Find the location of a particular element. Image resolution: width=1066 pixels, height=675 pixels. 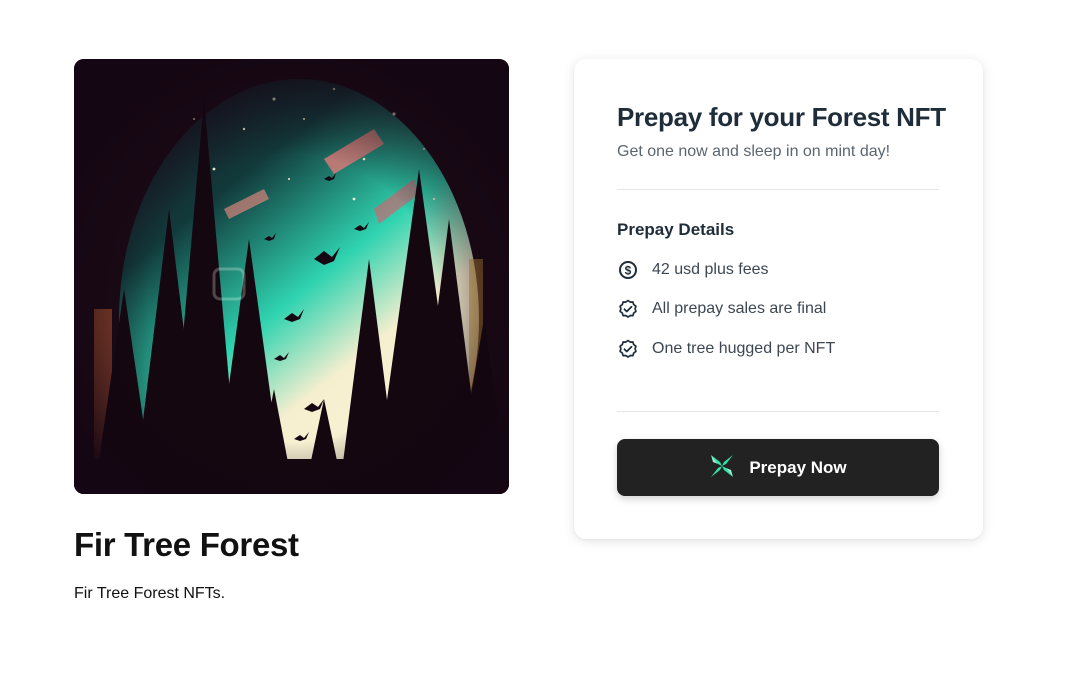

prepay-now-button: Prepay Now is located at coordinates (778, 467).